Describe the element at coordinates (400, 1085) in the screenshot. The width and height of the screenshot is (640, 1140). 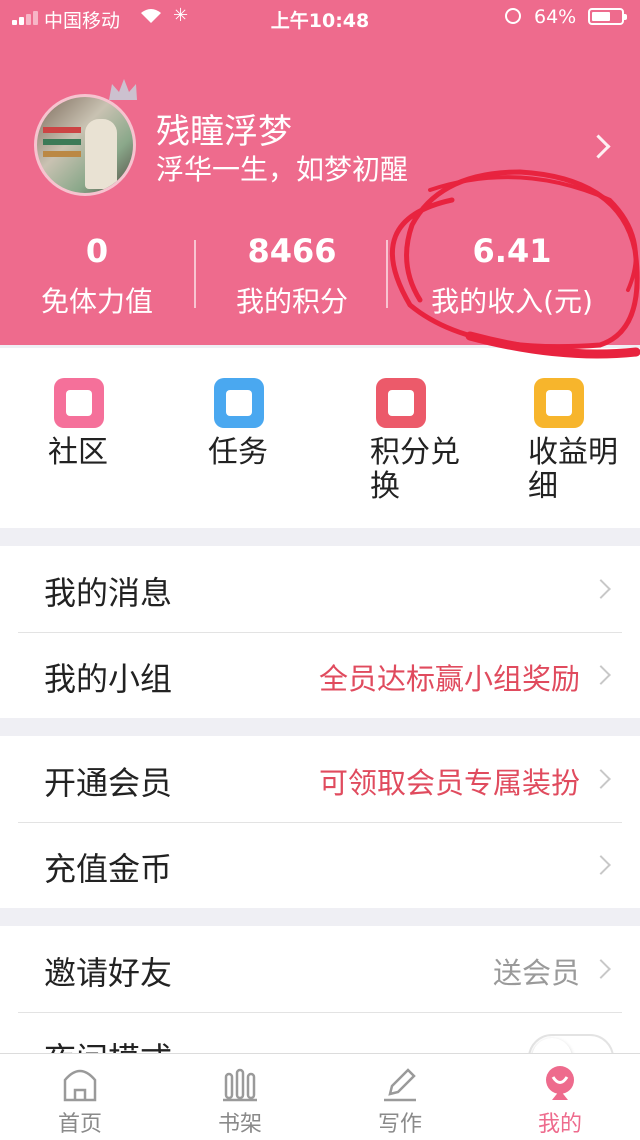
I see `pen-icon` at that location.